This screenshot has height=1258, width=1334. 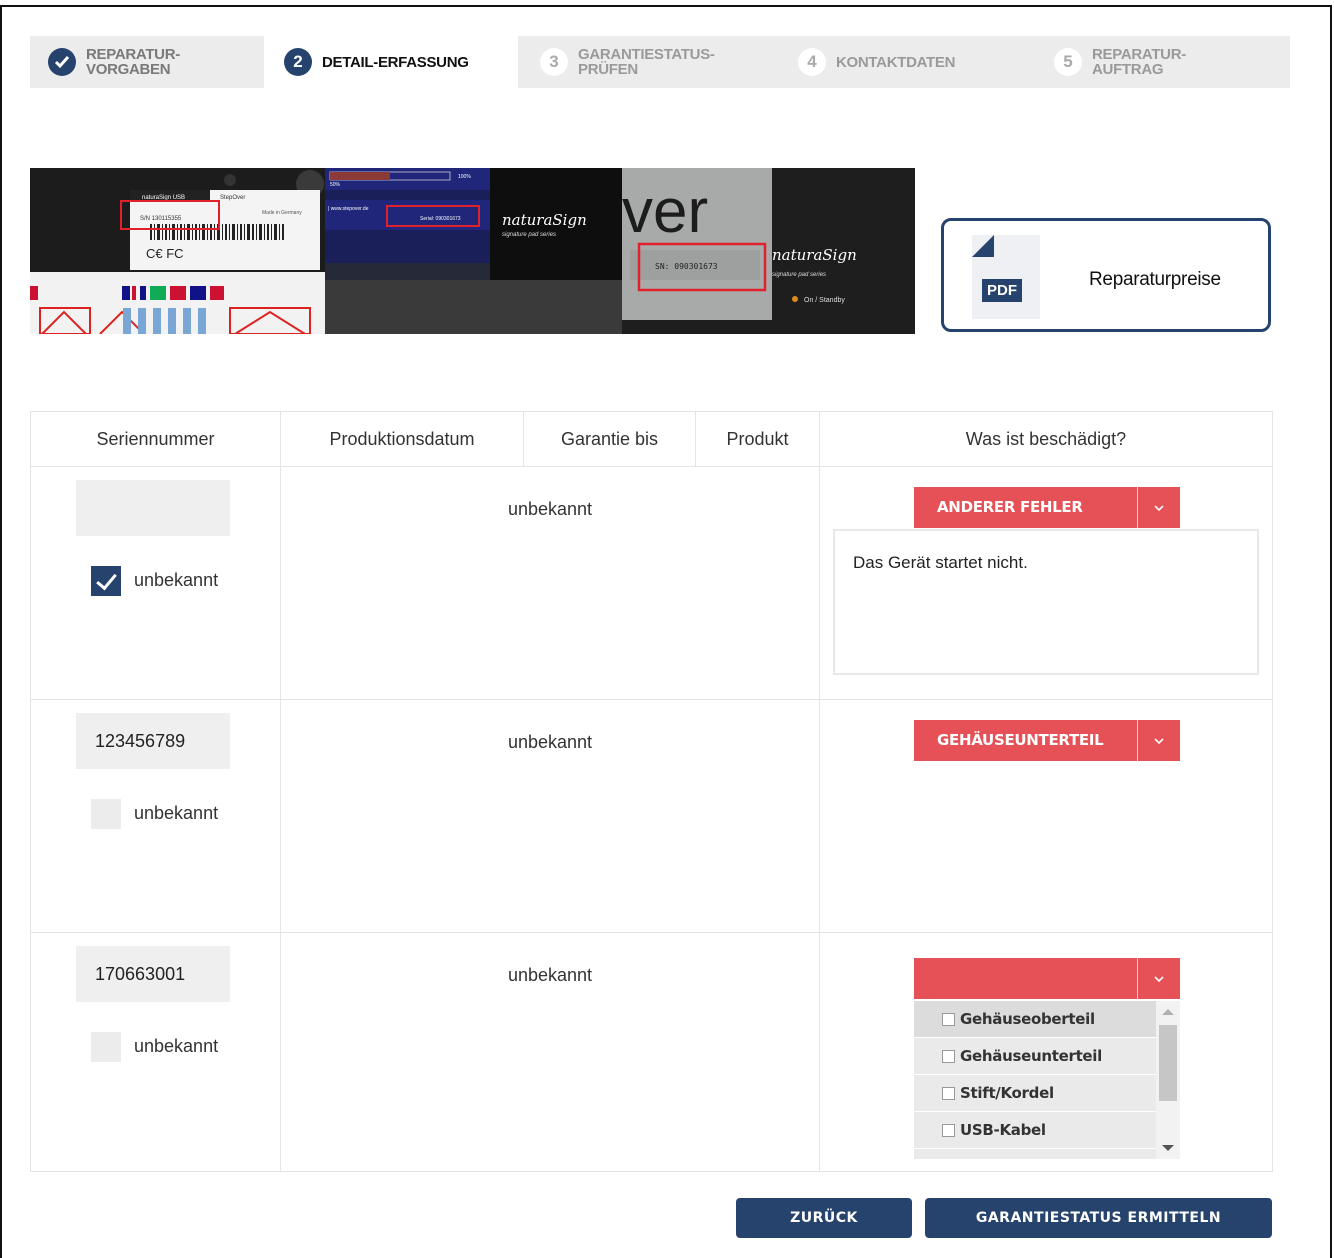 What do you see at coordinates (348, 209) in the screenshot?
I see `svg-text: | www.stepover.de` at bounding box center [348, 209].